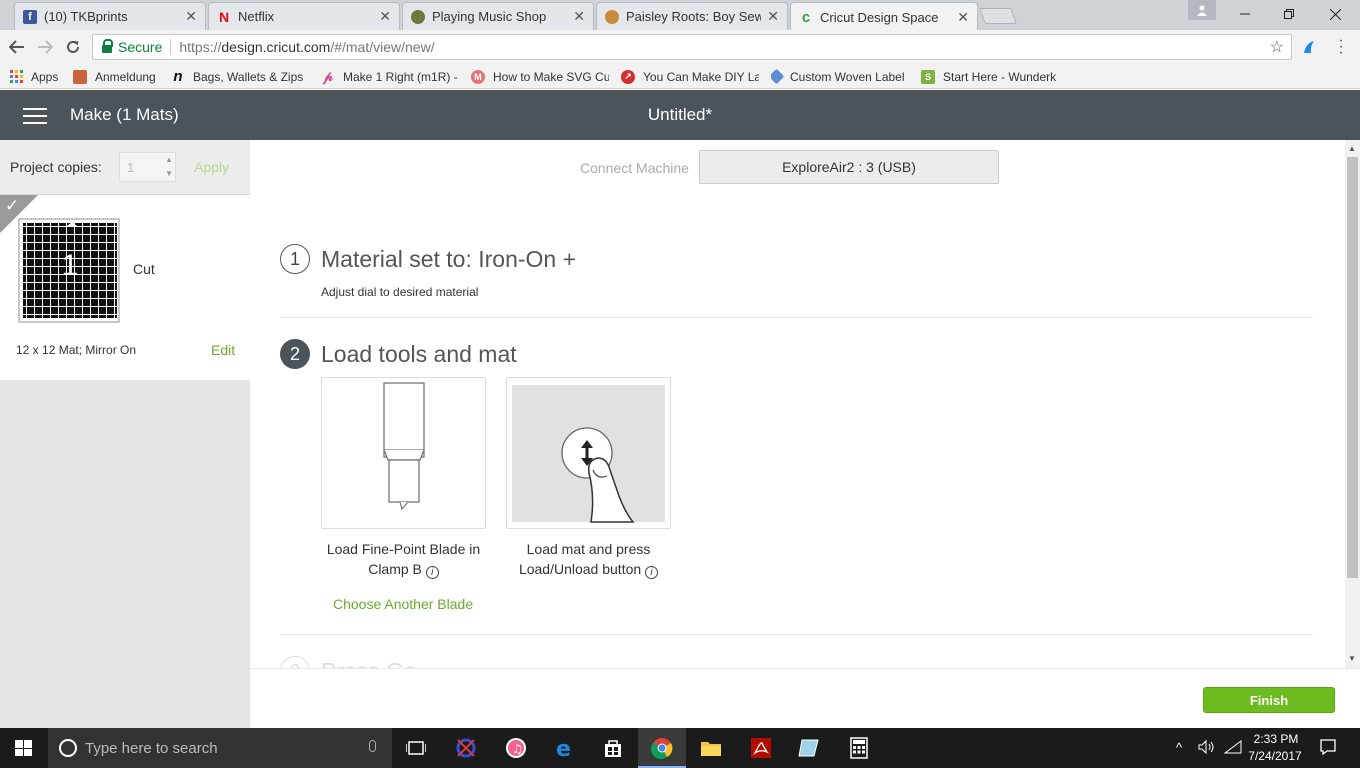  Describe the element at coordinates (200, 47) in the screenshot. I see `url-prefix: https://` at that location.